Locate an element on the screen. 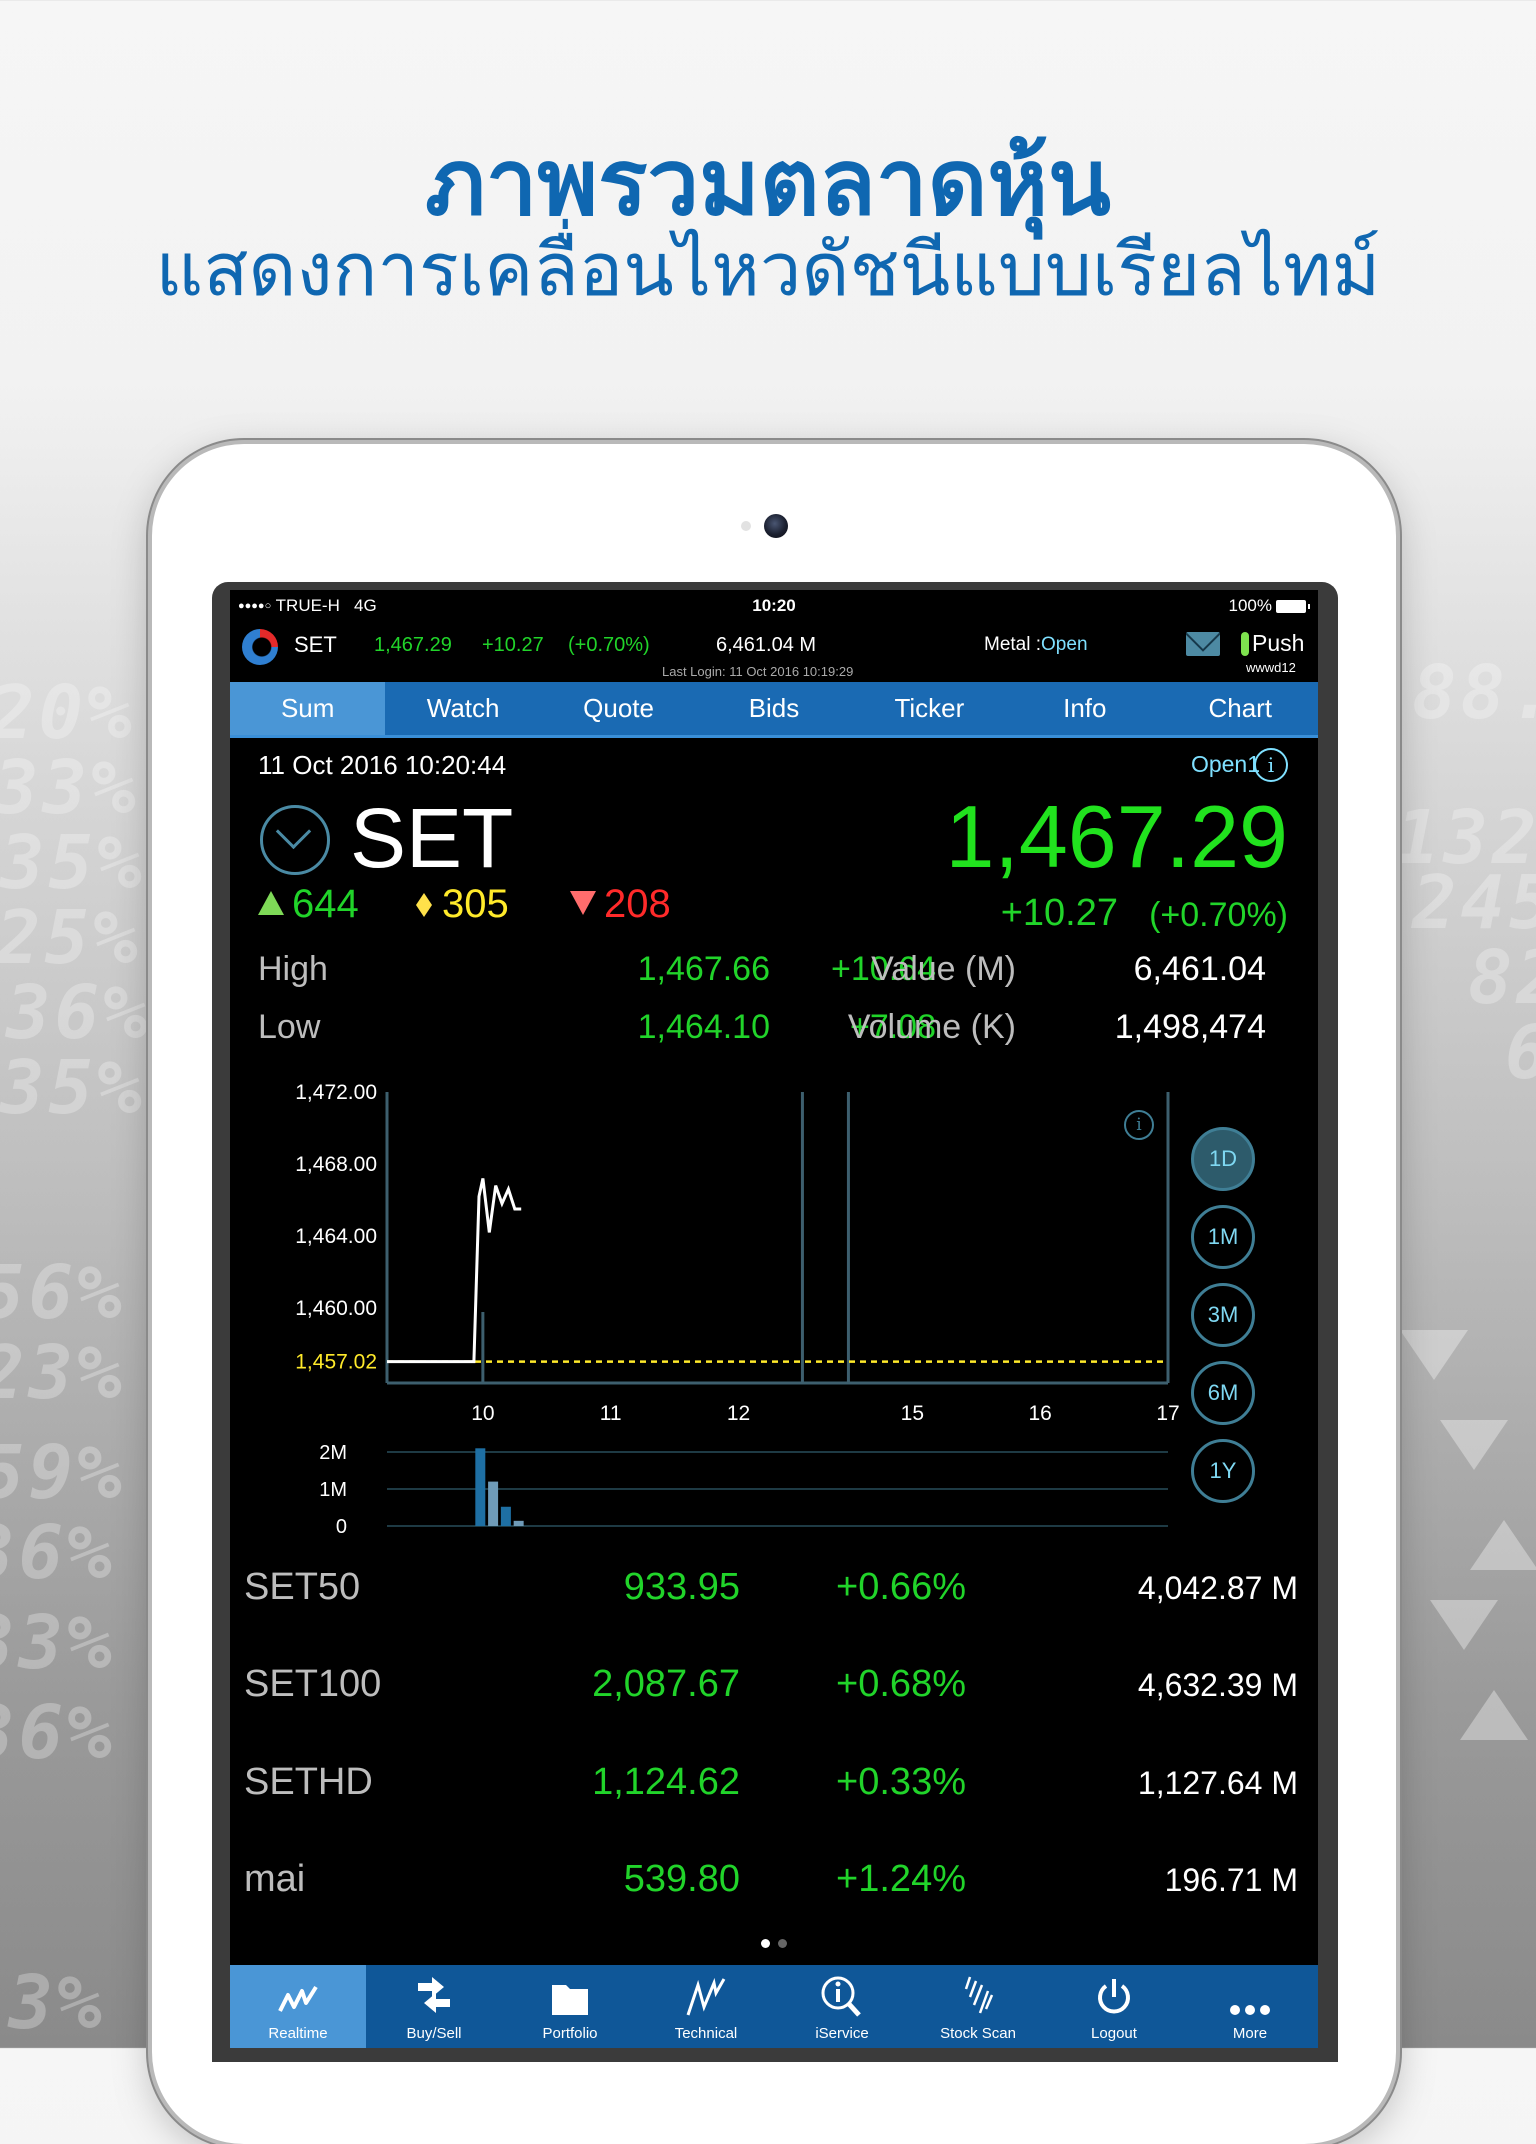  page-indicator is located at coordinates (774, 1944).